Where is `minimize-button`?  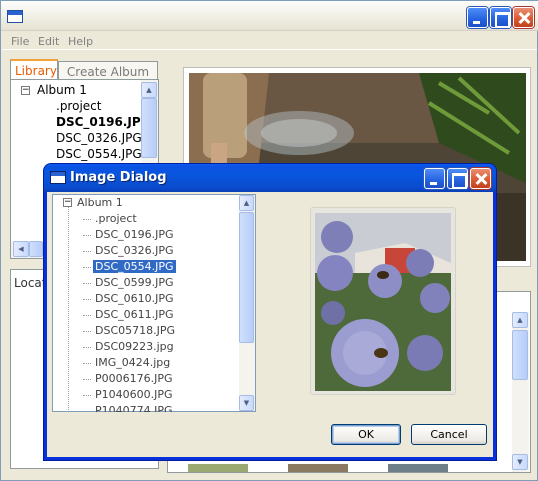 minimize-button is located at coordinates (477, 17).